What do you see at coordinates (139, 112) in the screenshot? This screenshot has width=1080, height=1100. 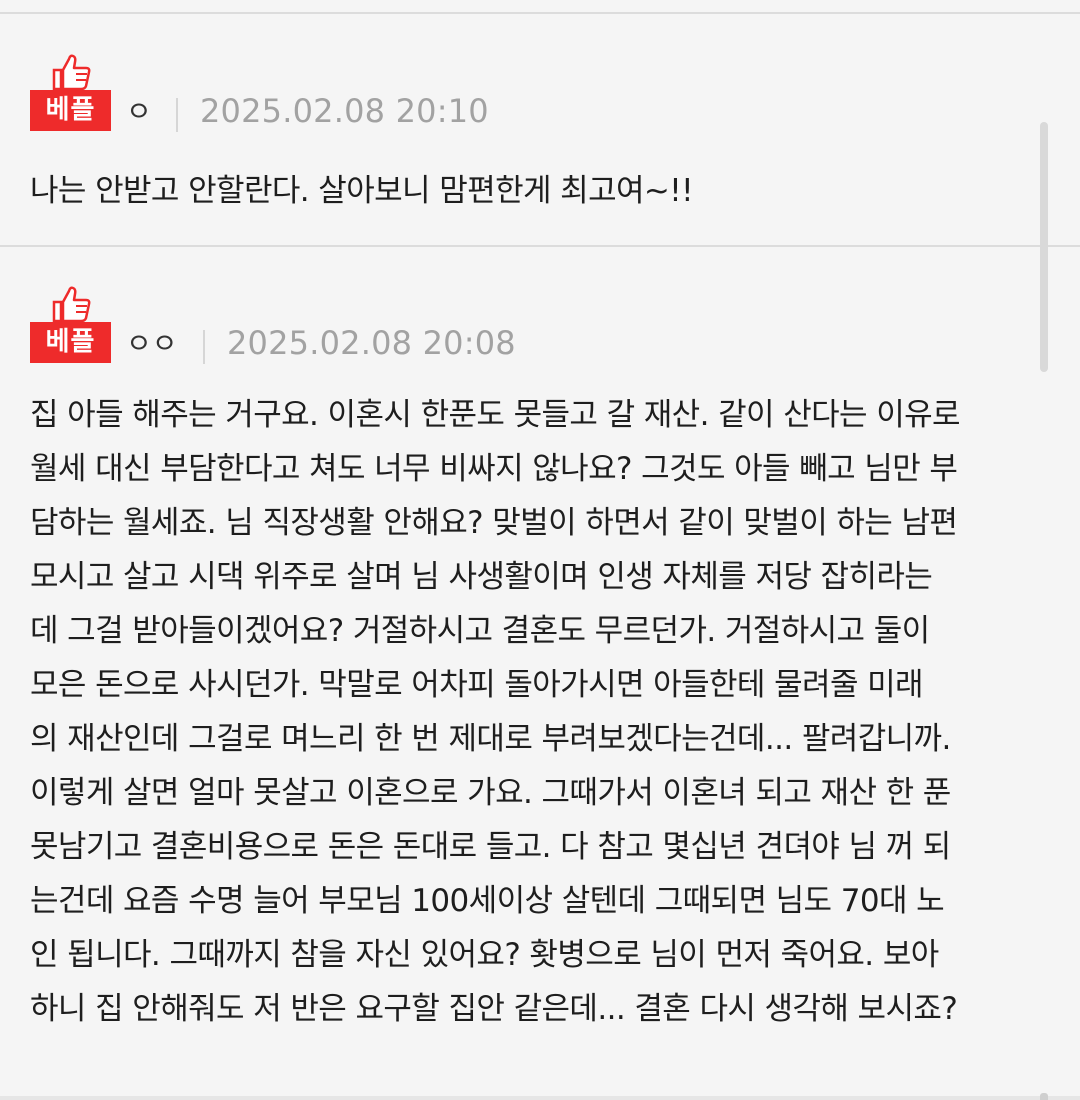 I see `author-nickname: ㅇ` at bounding box center [139, 112].